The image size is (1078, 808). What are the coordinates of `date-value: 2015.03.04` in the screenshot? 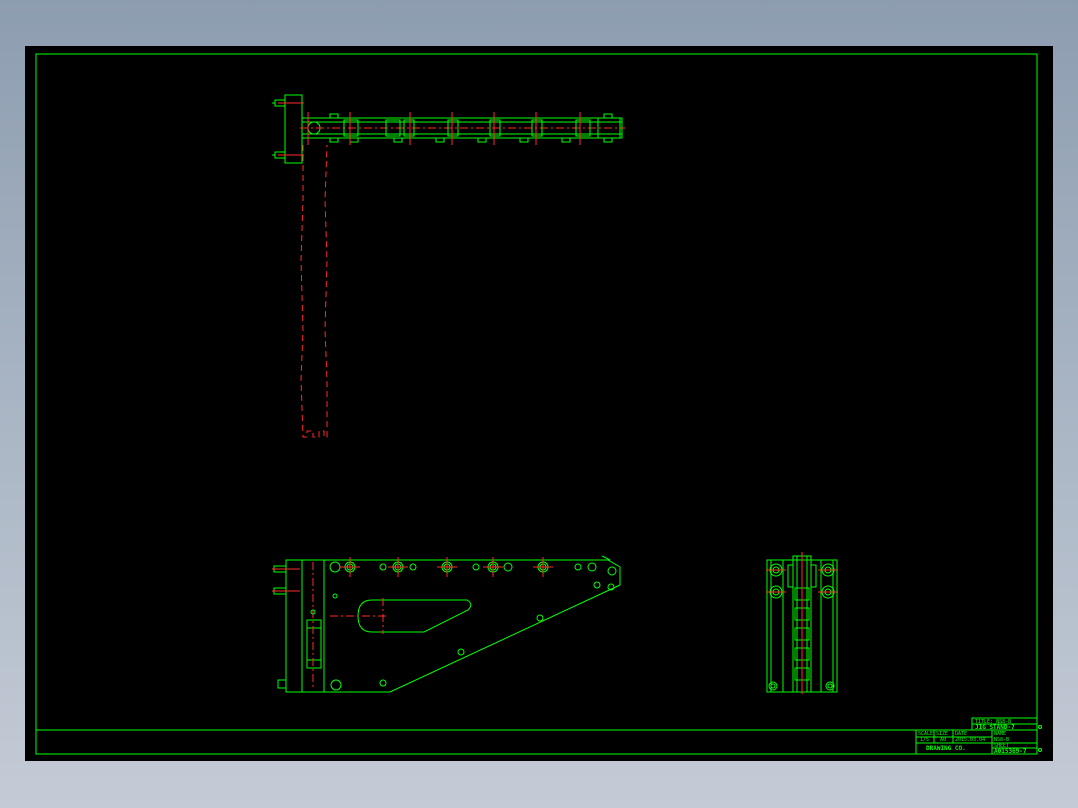 It's located at (970, 740).